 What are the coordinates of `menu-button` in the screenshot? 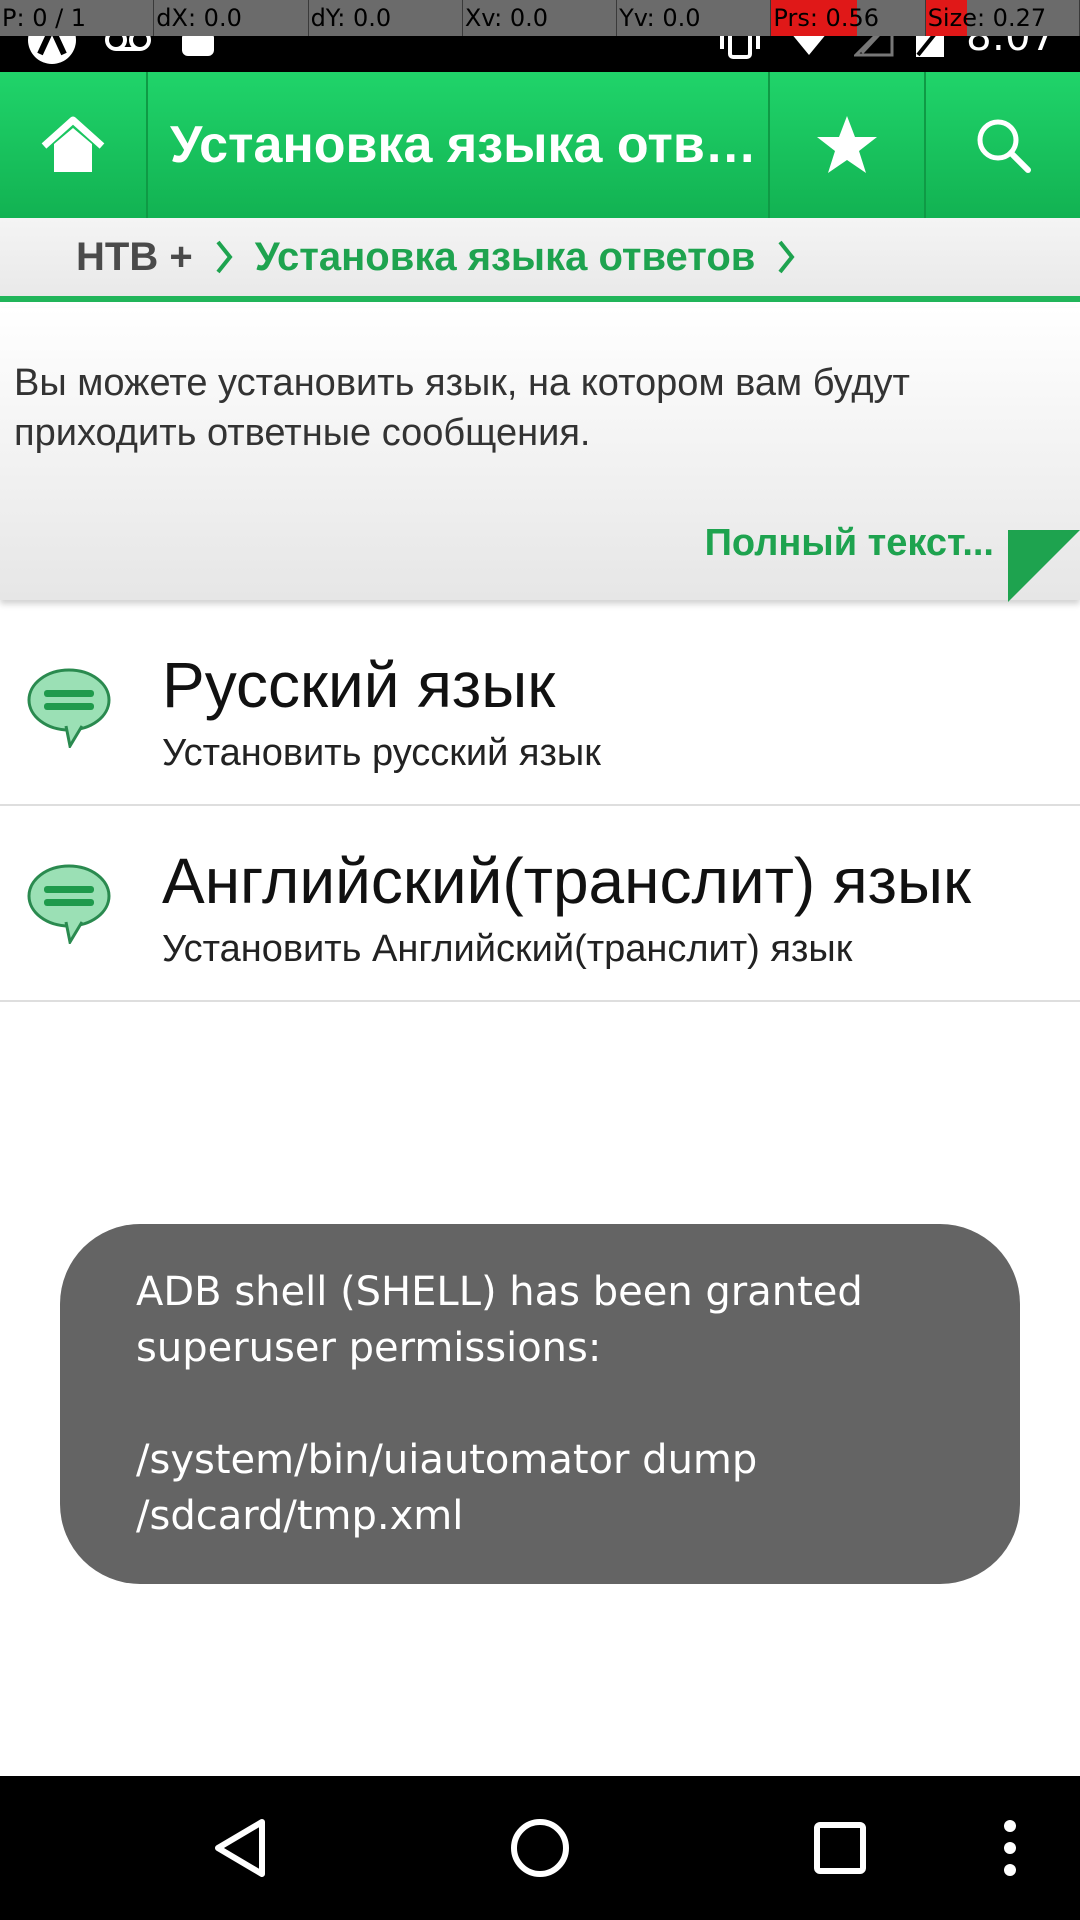 It's located at (1010, 1848).